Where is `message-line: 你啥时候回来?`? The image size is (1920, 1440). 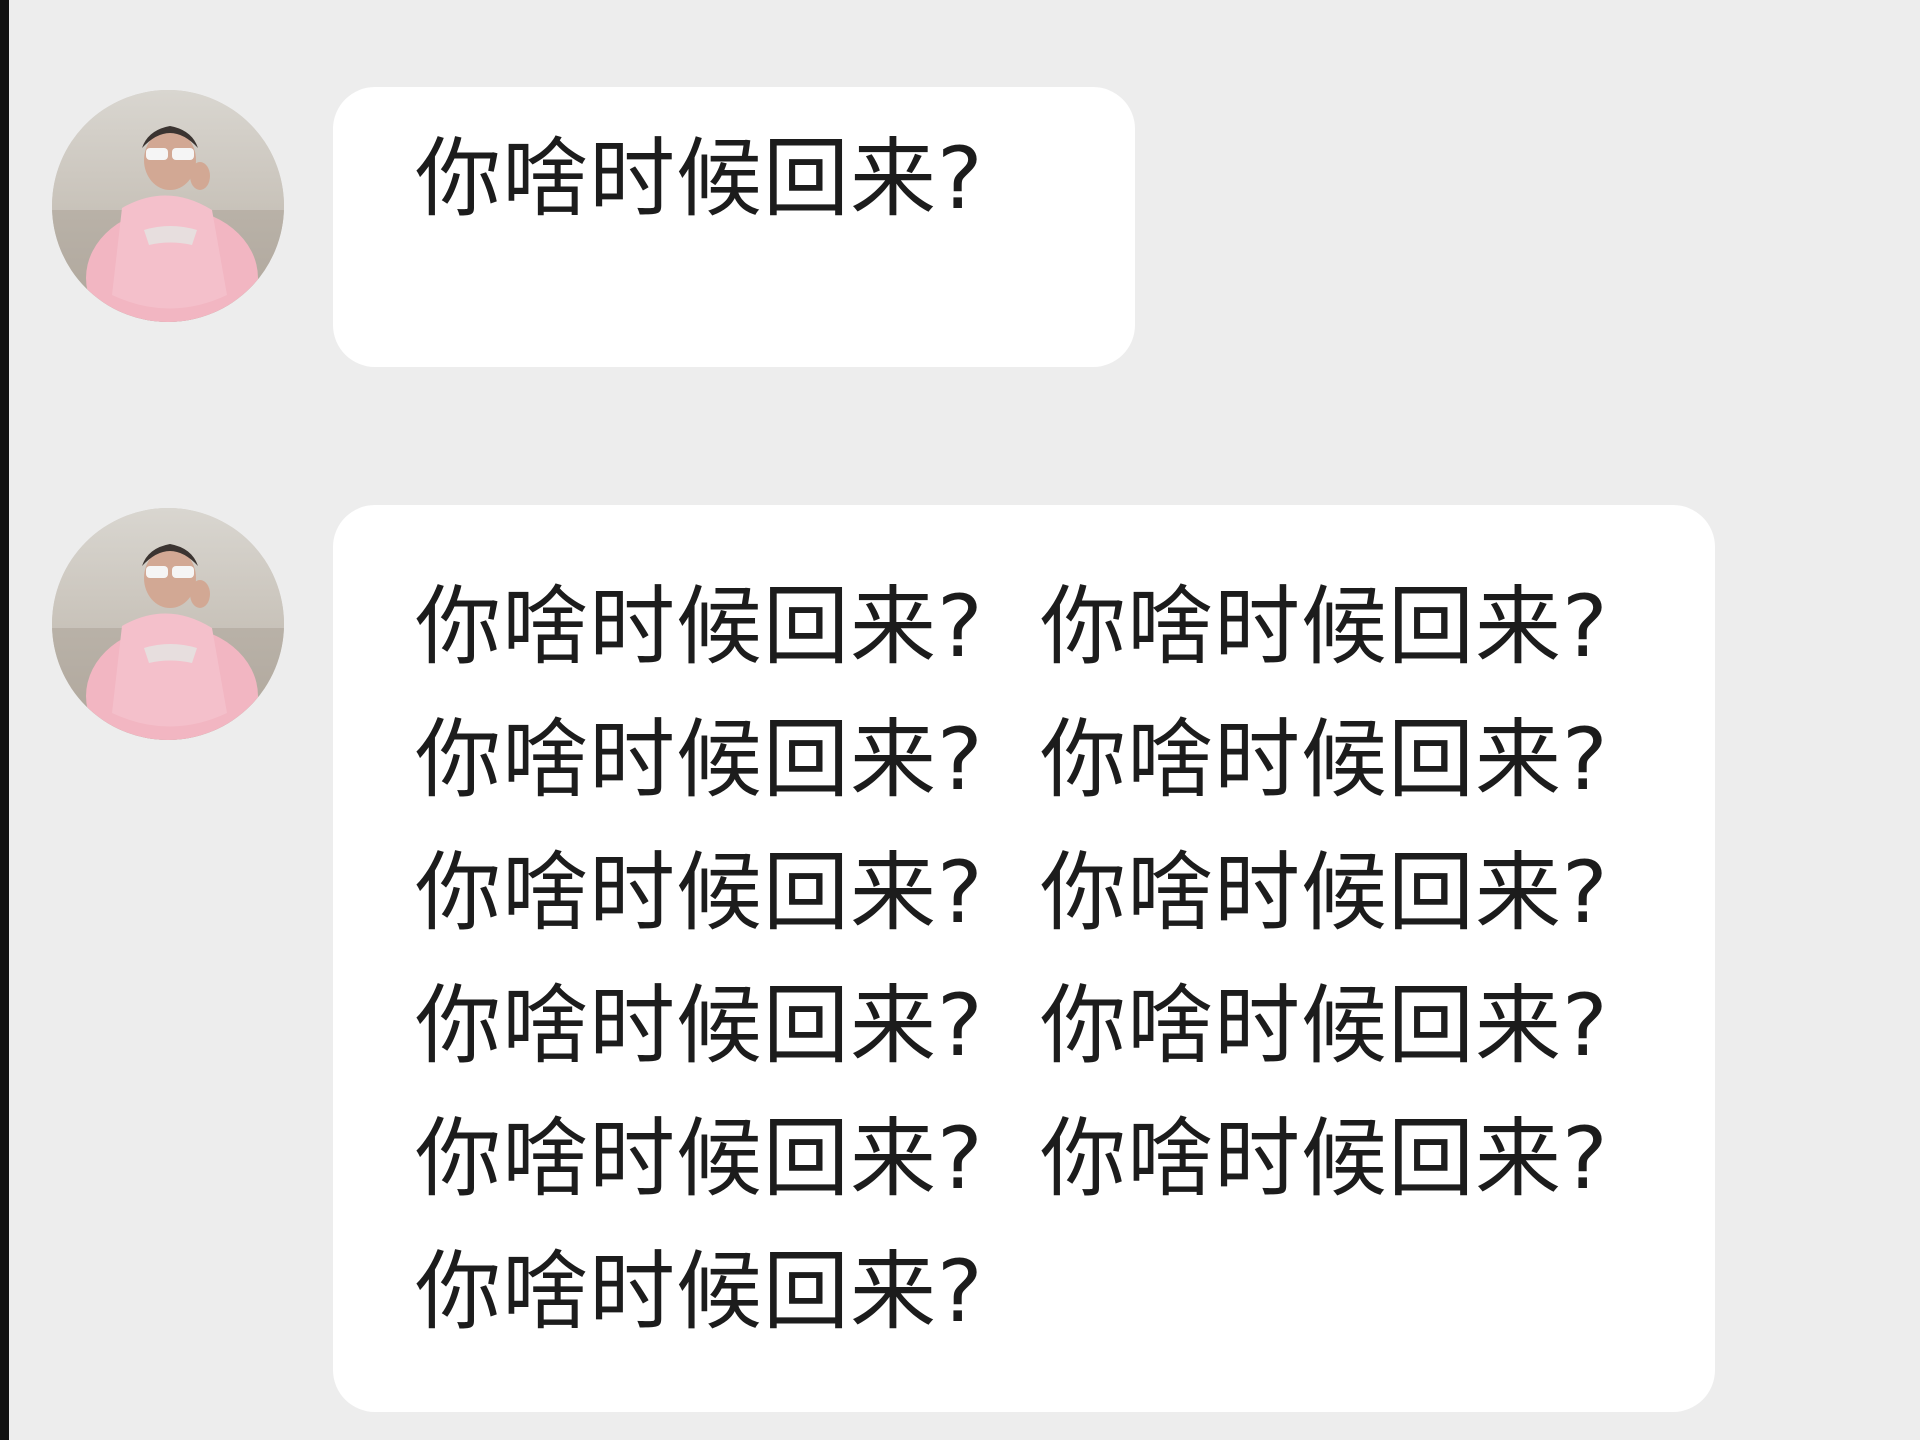
message-line: 你啥时候回来? is located at coordinates (1035, 1292).